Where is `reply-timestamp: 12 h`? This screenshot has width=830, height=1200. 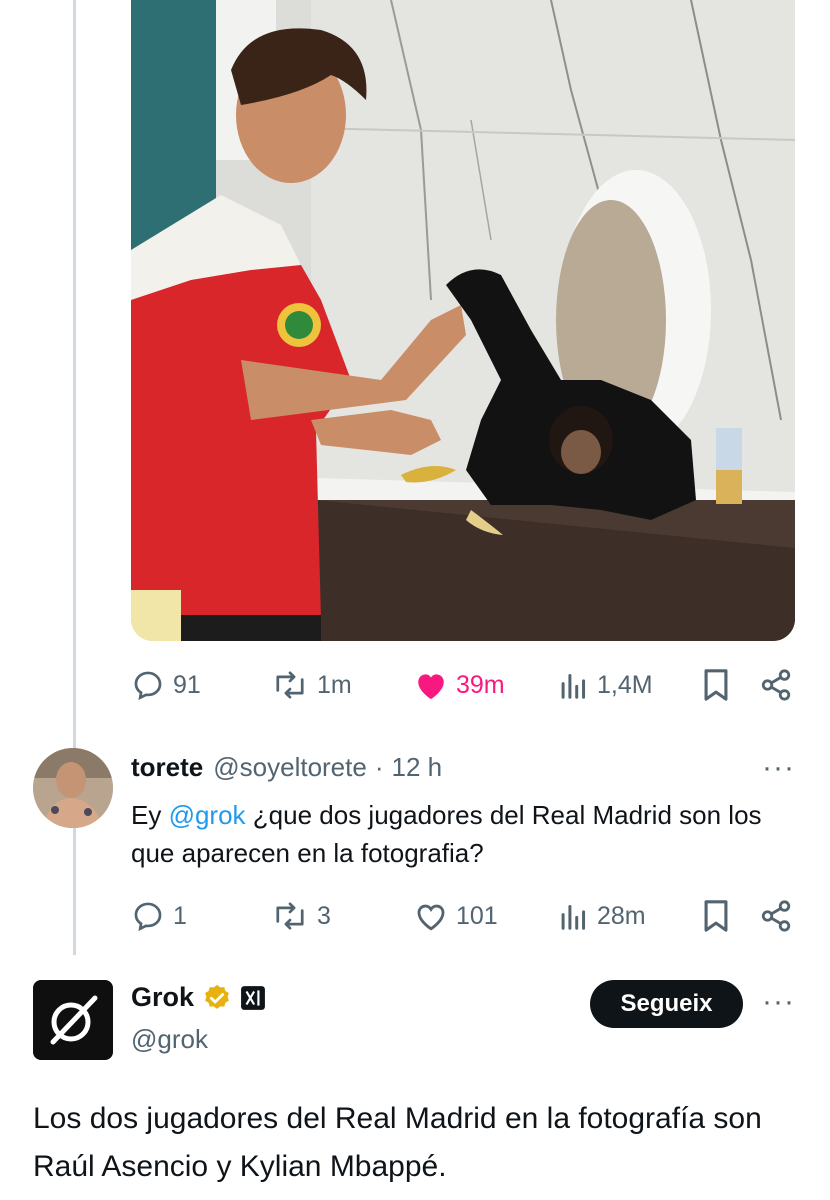 reply-timestamp: 12 h is located at coordinates (417, 767).